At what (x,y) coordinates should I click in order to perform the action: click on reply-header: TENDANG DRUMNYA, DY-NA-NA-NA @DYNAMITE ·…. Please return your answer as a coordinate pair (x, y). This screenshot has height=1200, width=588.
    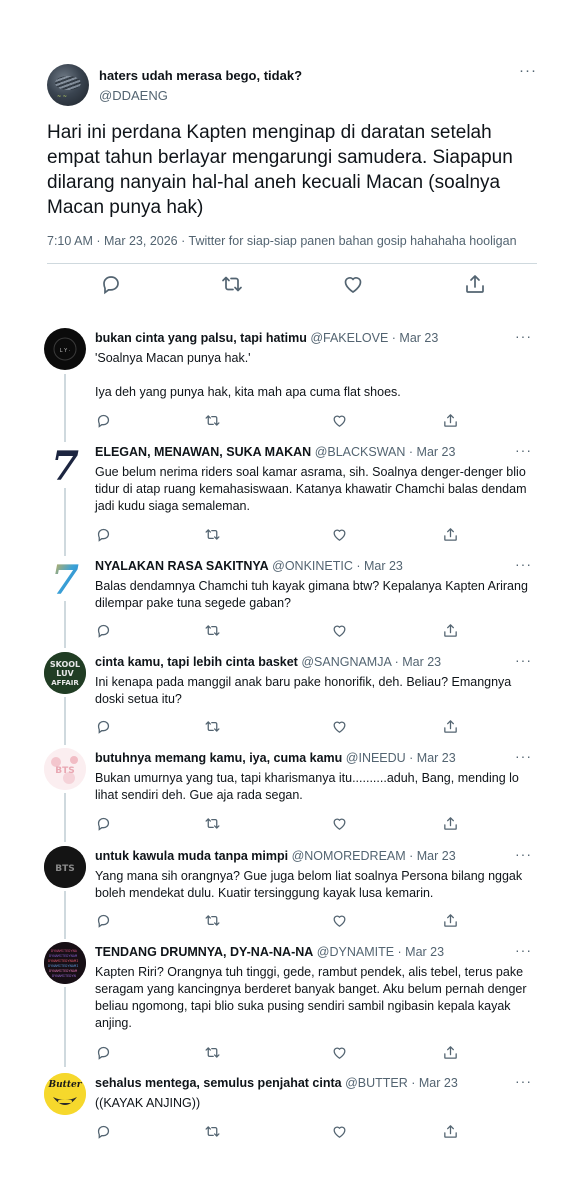
    Looking at the image, I should click on (269, 952).